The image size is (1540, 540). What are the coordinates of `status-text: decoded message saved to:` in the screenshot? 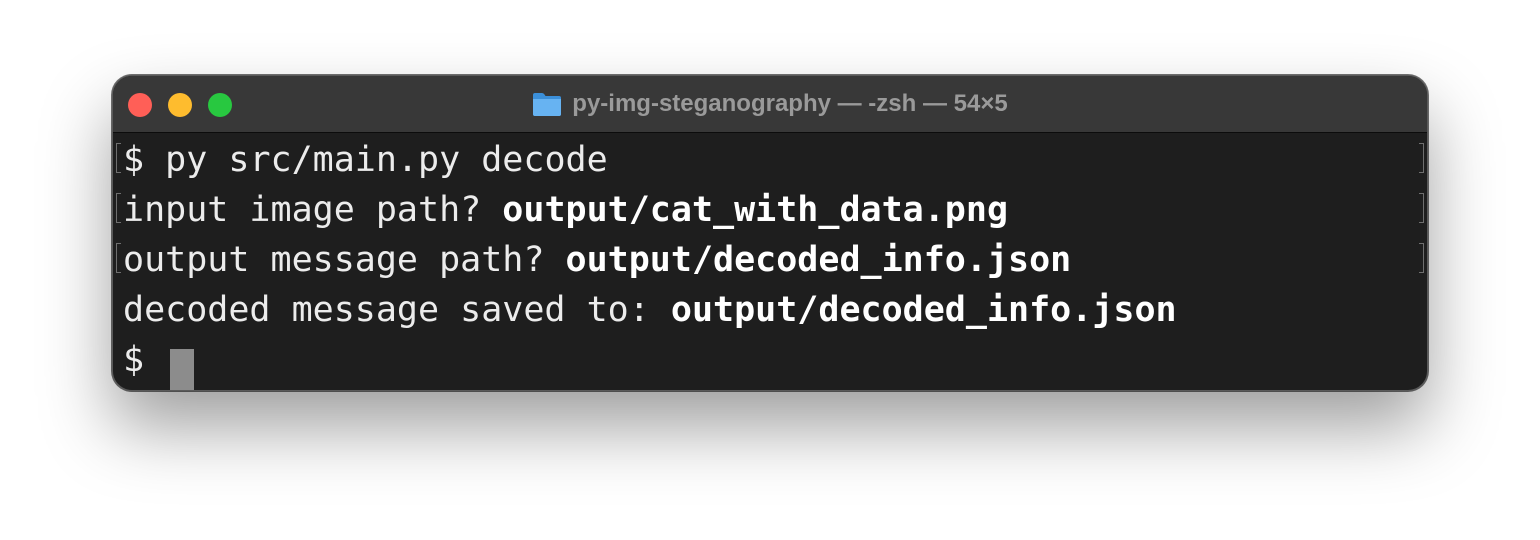 It's located at (397, 310).